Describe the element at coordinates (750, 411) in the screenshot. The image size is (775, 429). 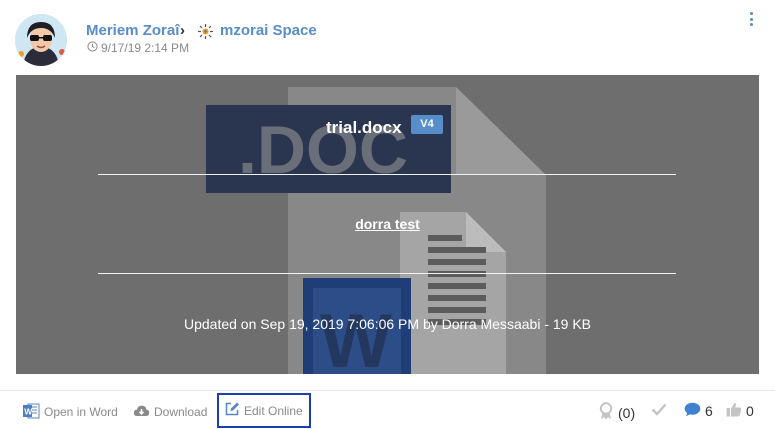
I see `likes-count: 0` at that location.